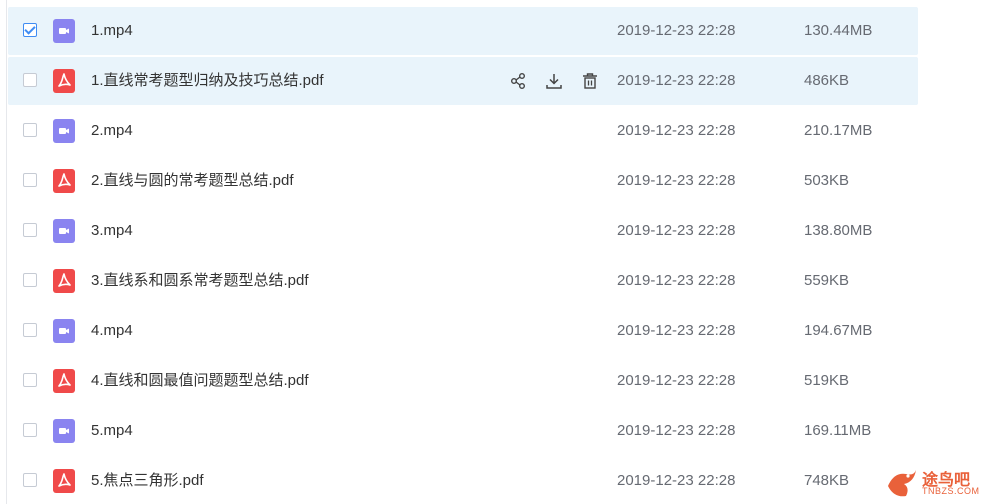 The height and width of the screenshot is (504, 988). What do you see at coordinates (902, 483) in the screenshot?
I see `watermark-bird-icon` at bounding box center [902, 483].